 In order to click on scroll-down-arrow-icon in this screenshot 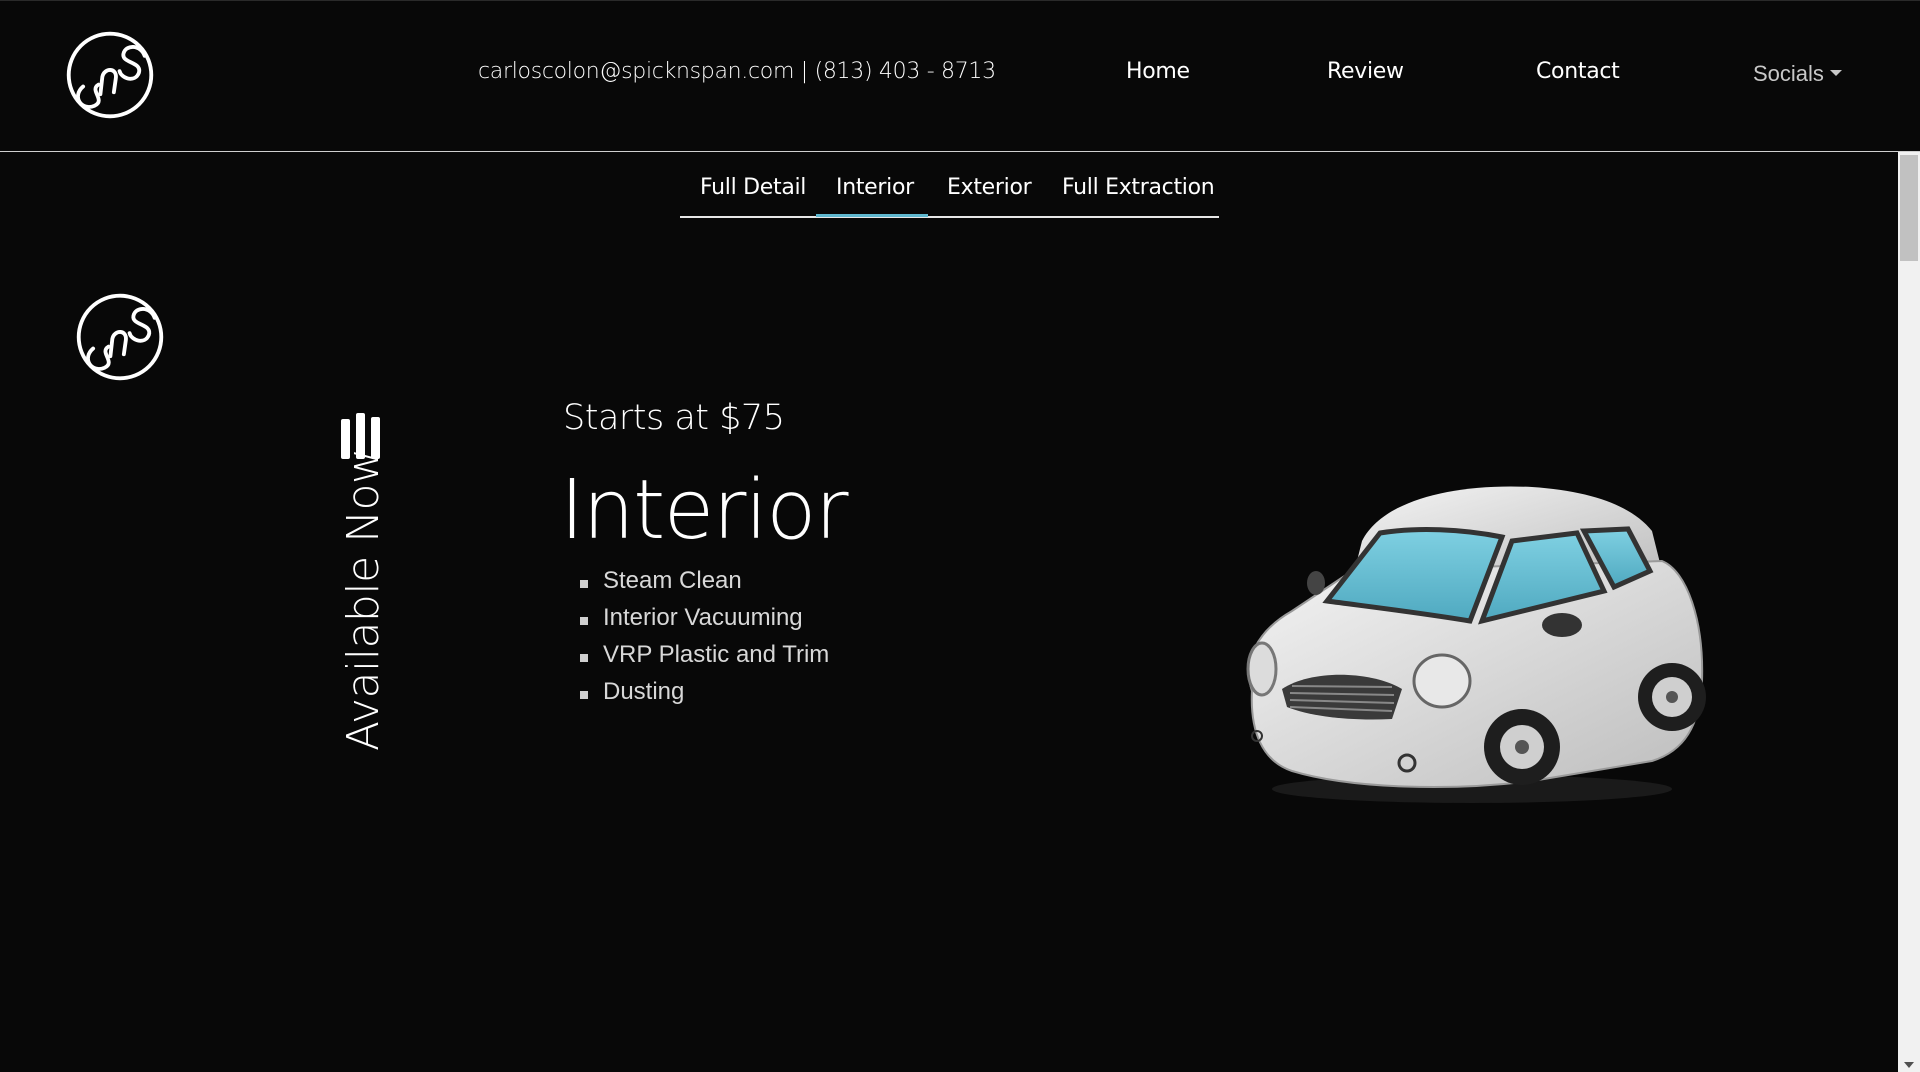, I will do `click(1909, 1065)`.